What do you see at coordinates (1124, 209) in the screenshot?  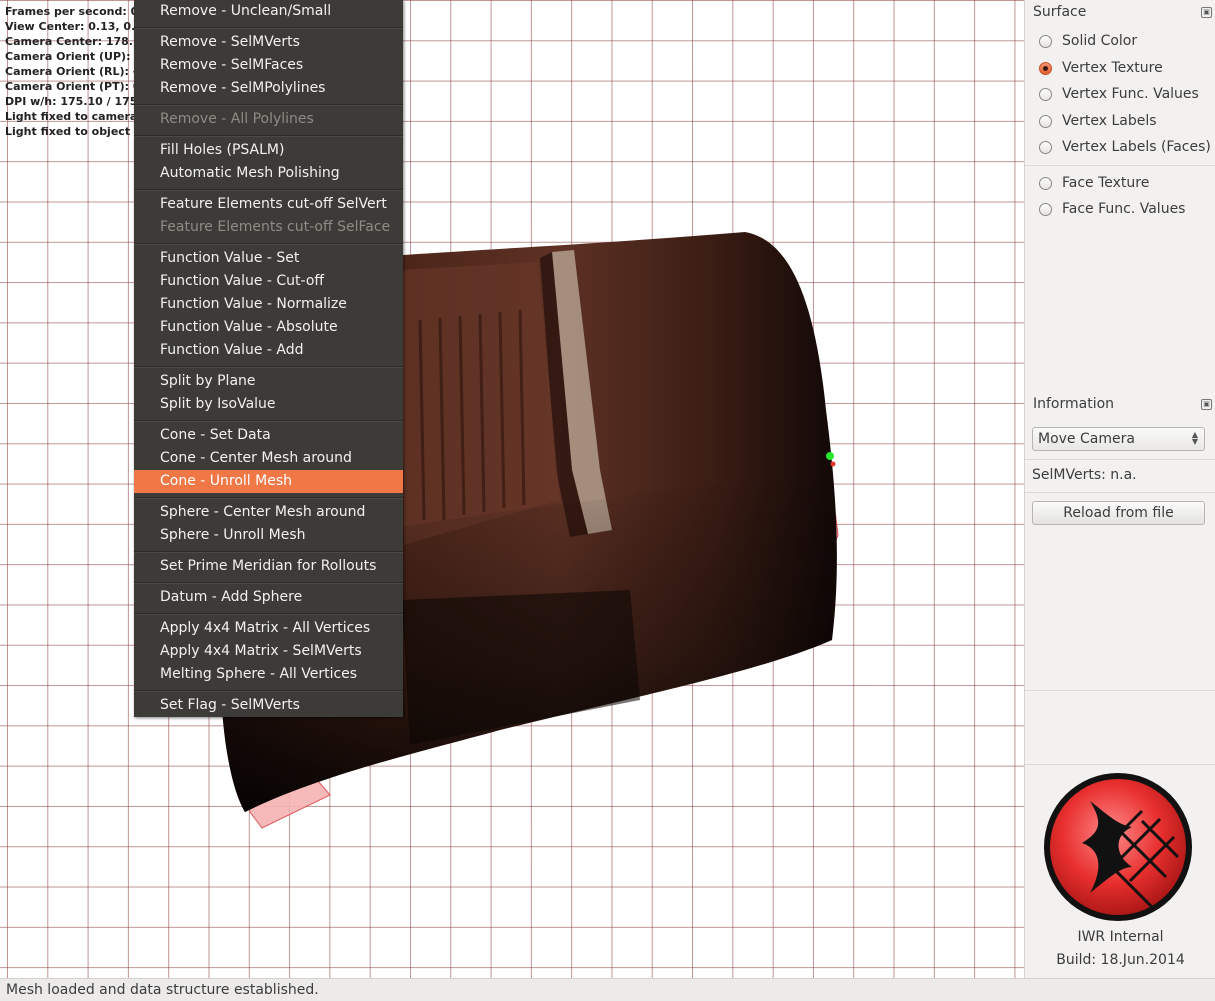 I see `radio-label: Face Func. Values` at bounding box center [1124, 209].